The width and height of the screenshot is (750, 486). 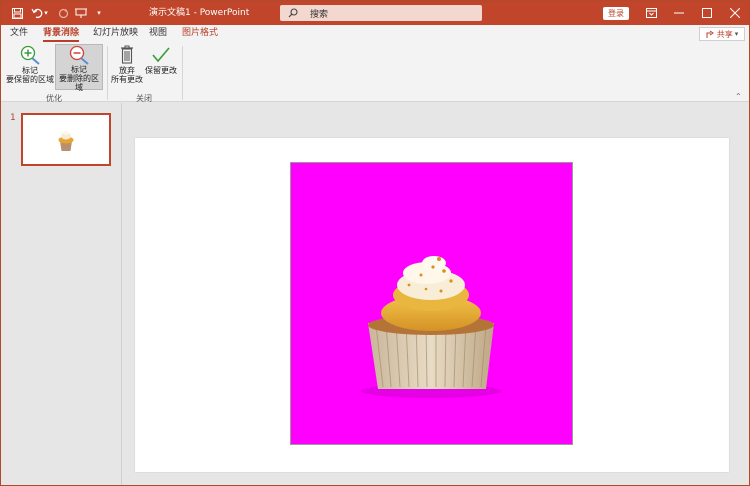 I want to click on maximize-icon, so click(x=707, y=13).